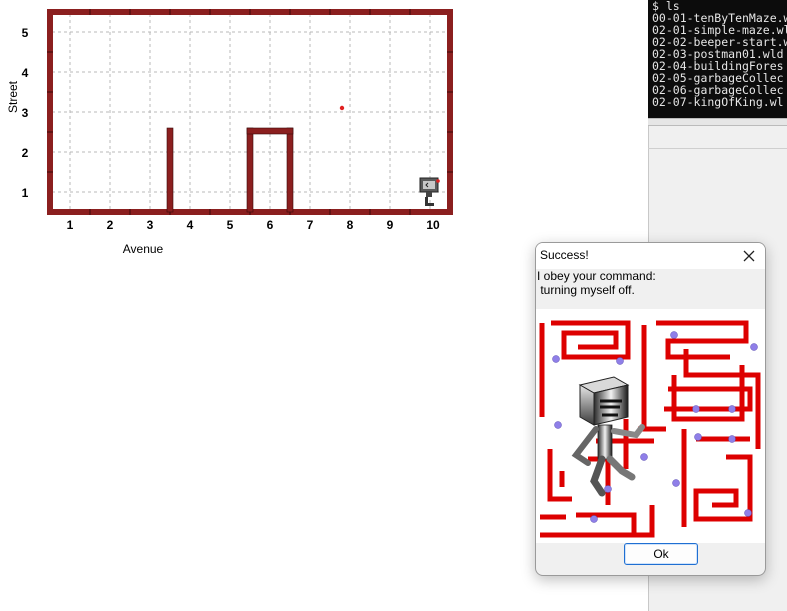  Describe the element at coordinates (650, 426) in the screenshot. I see `robot-maze-image` at that location.